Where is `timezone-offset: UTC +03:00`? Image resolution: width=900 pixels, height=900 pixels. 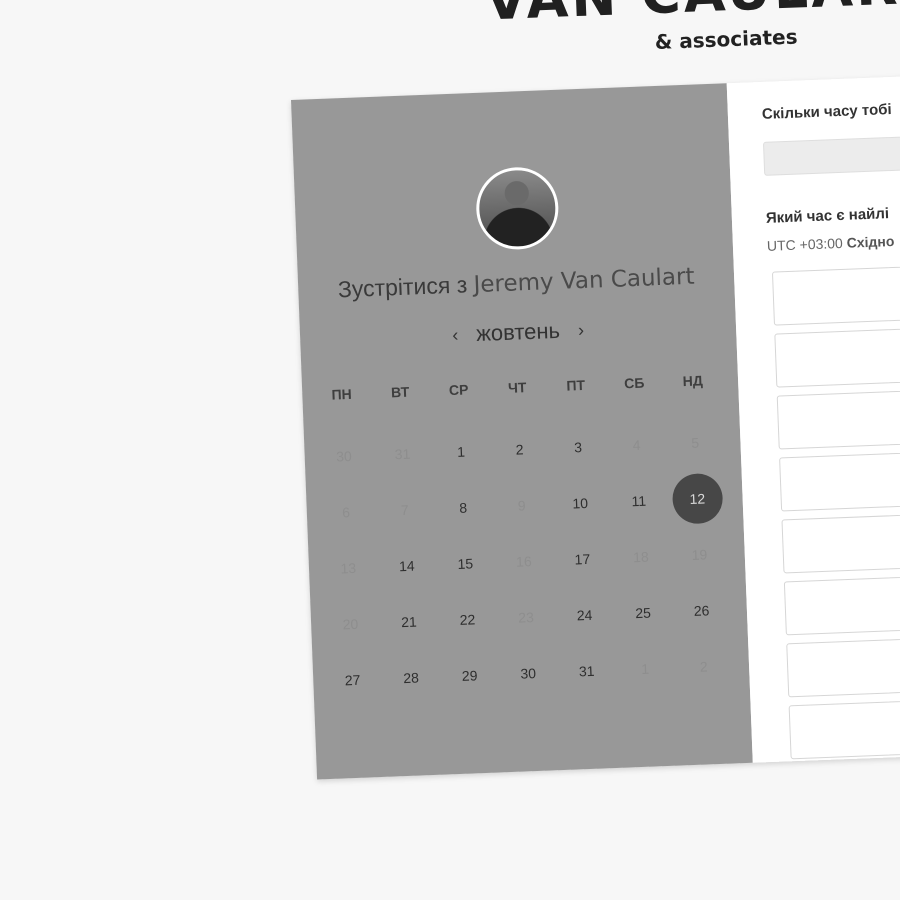
timezone-offset: UTC +03:00 is located at coordinates (805, 244).